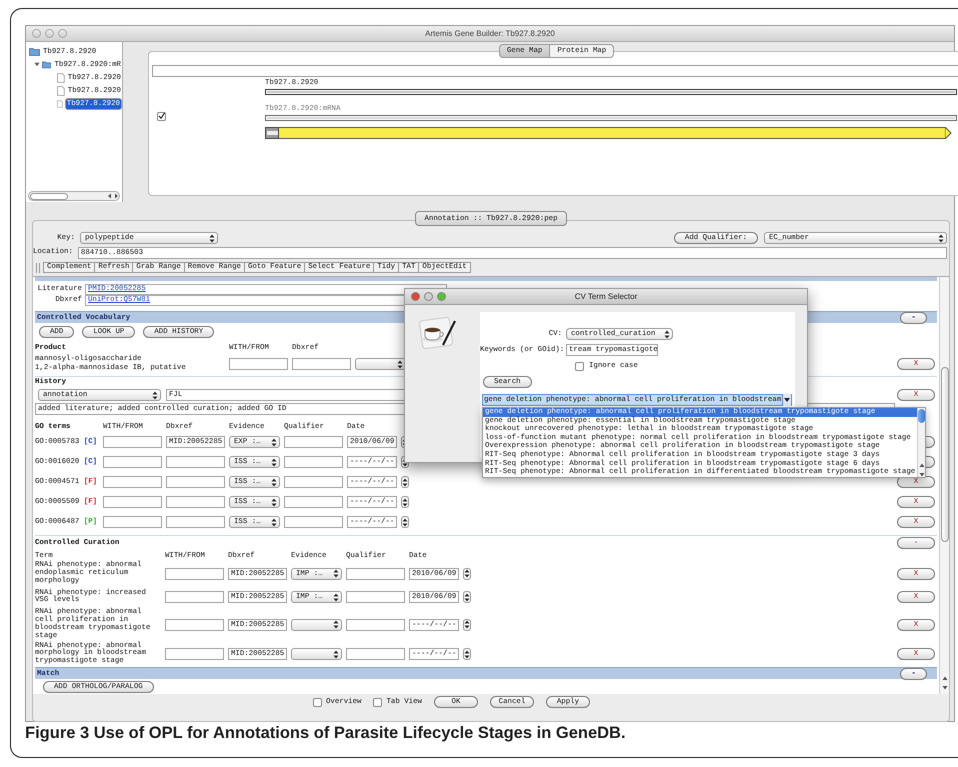 This screenshot has height=767, width=958. What do you see at coordinates (606, 296) in the screenshot?
I see `dialog-title: CV Term Selector` at bounding box center [606, 296].